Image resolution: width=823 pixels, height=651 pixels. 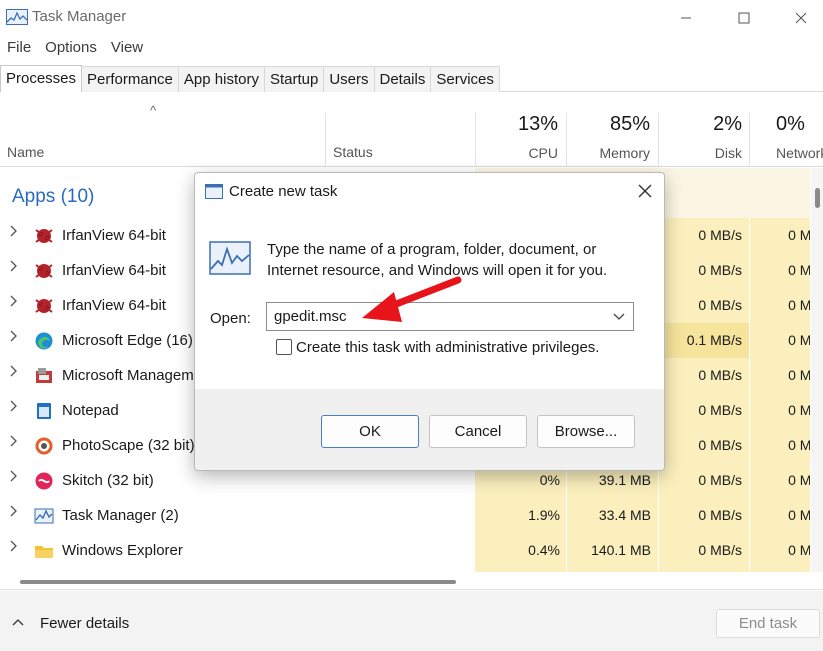 What do you see at coordinates (130, 79) in the screenshot?
I see `tab-performance: Performance` at bounding box center [130, 79].